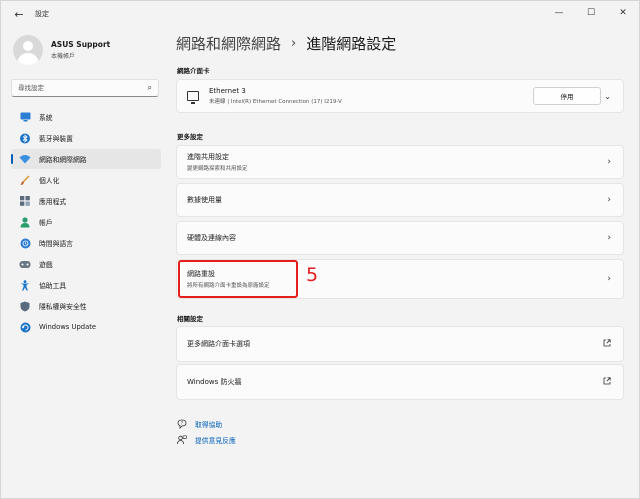  Describe the element at coordinates (49, 181) in the screenshot. I see `sidebar-item-label: 個人化` at that location.